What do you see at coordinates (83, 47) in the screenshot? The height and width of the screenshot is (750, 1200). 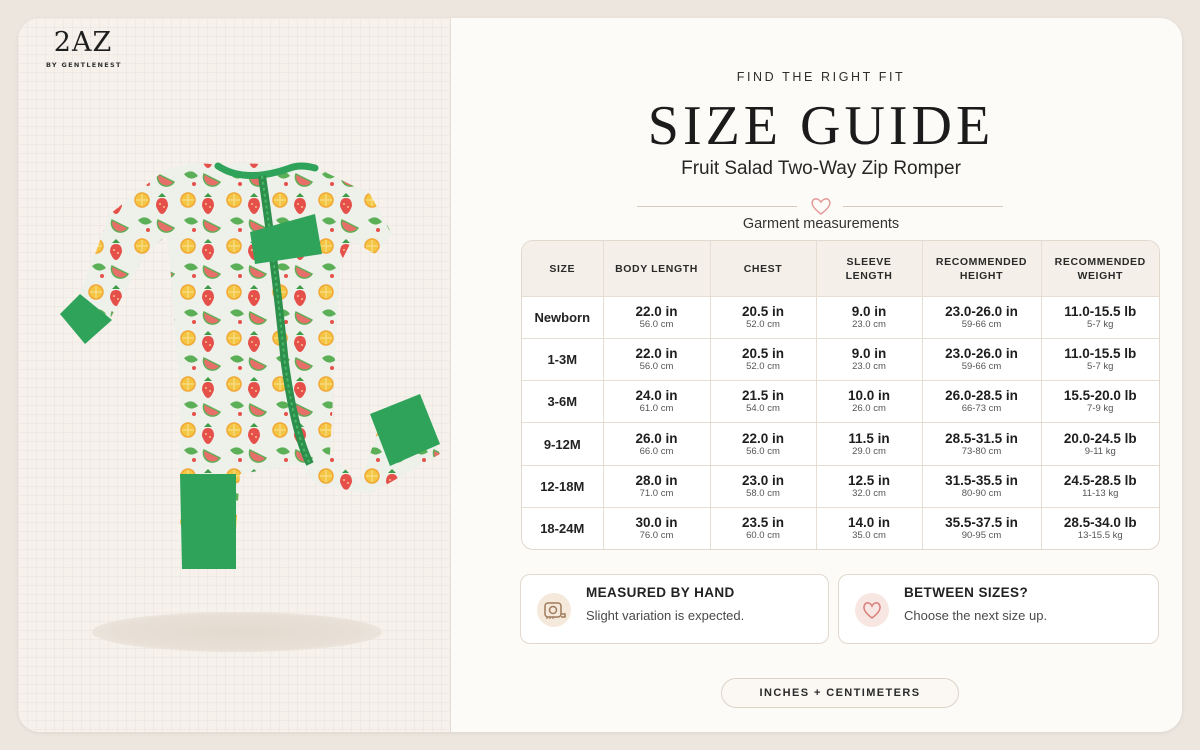 I see `brand-logo: 2AZ BY GENTLENEST` at bounding box center [83, 47].